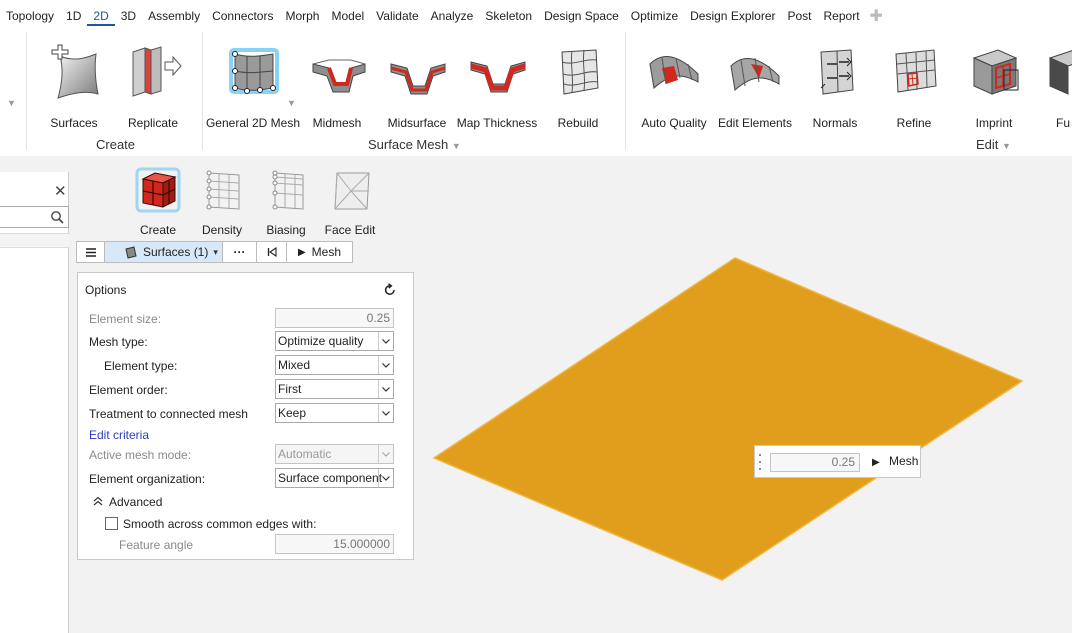 Image resolution: width=1072 pixels, height=633 pixels. I want to click on map-thickness-button: Map Thickness, so click(497, 88).